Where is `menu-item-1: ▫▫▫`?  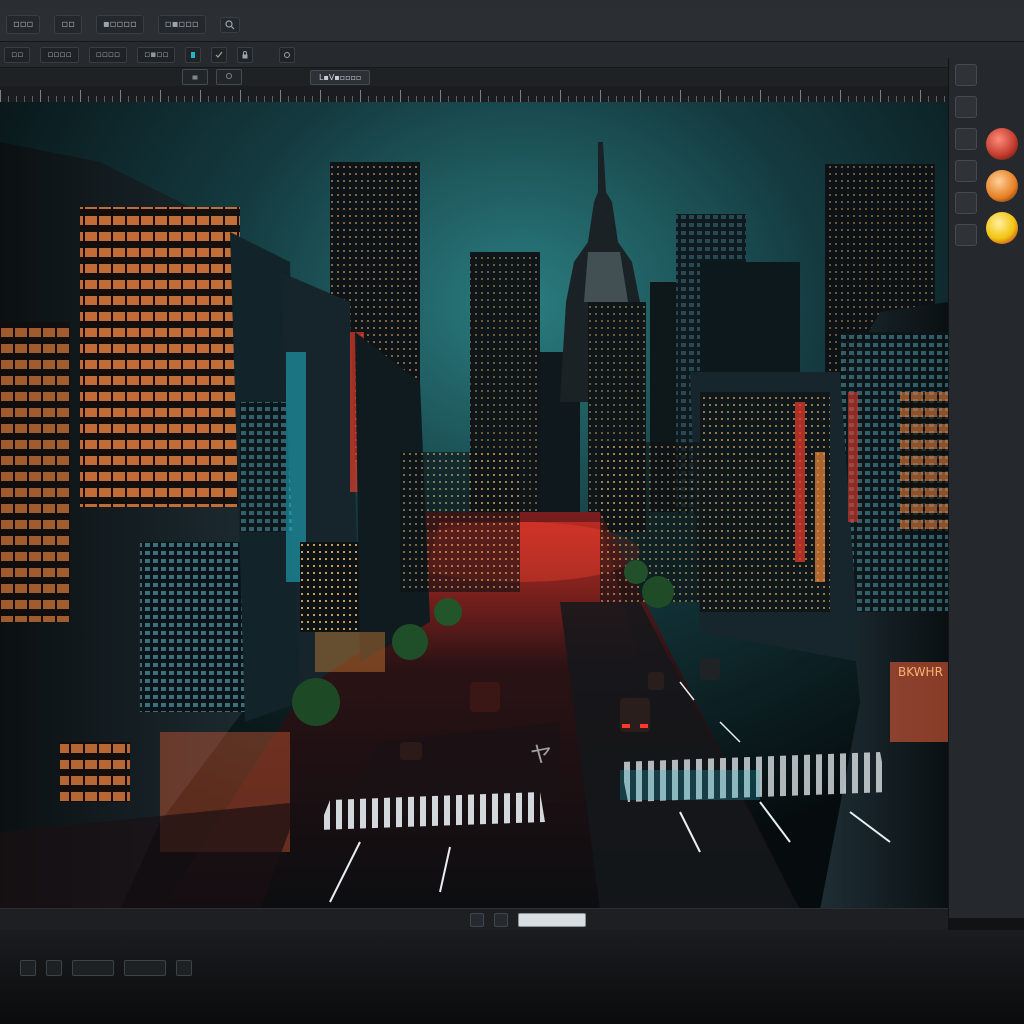 menu-item-1: ▫▫▫ is located at coordinates (23, 24).